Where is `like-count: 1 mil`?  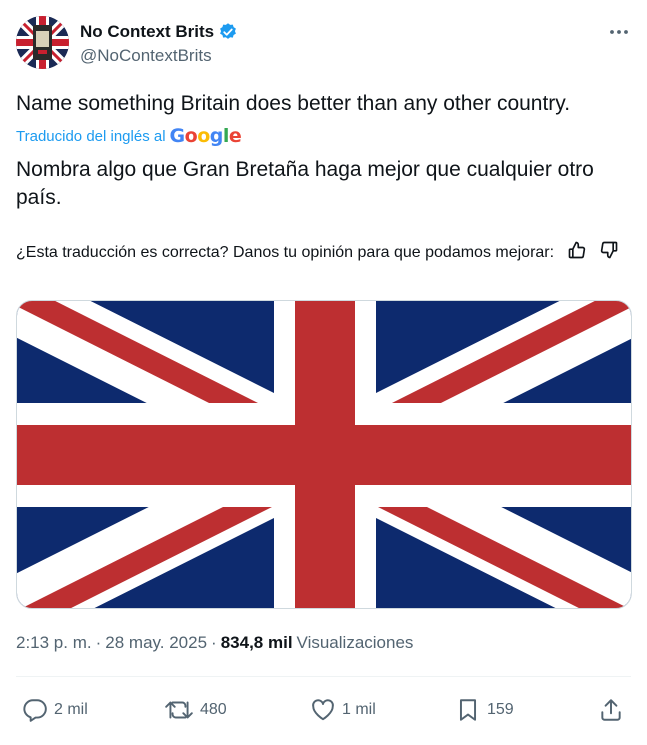 like-count: 1 mil is located at coordinates (359, 709).